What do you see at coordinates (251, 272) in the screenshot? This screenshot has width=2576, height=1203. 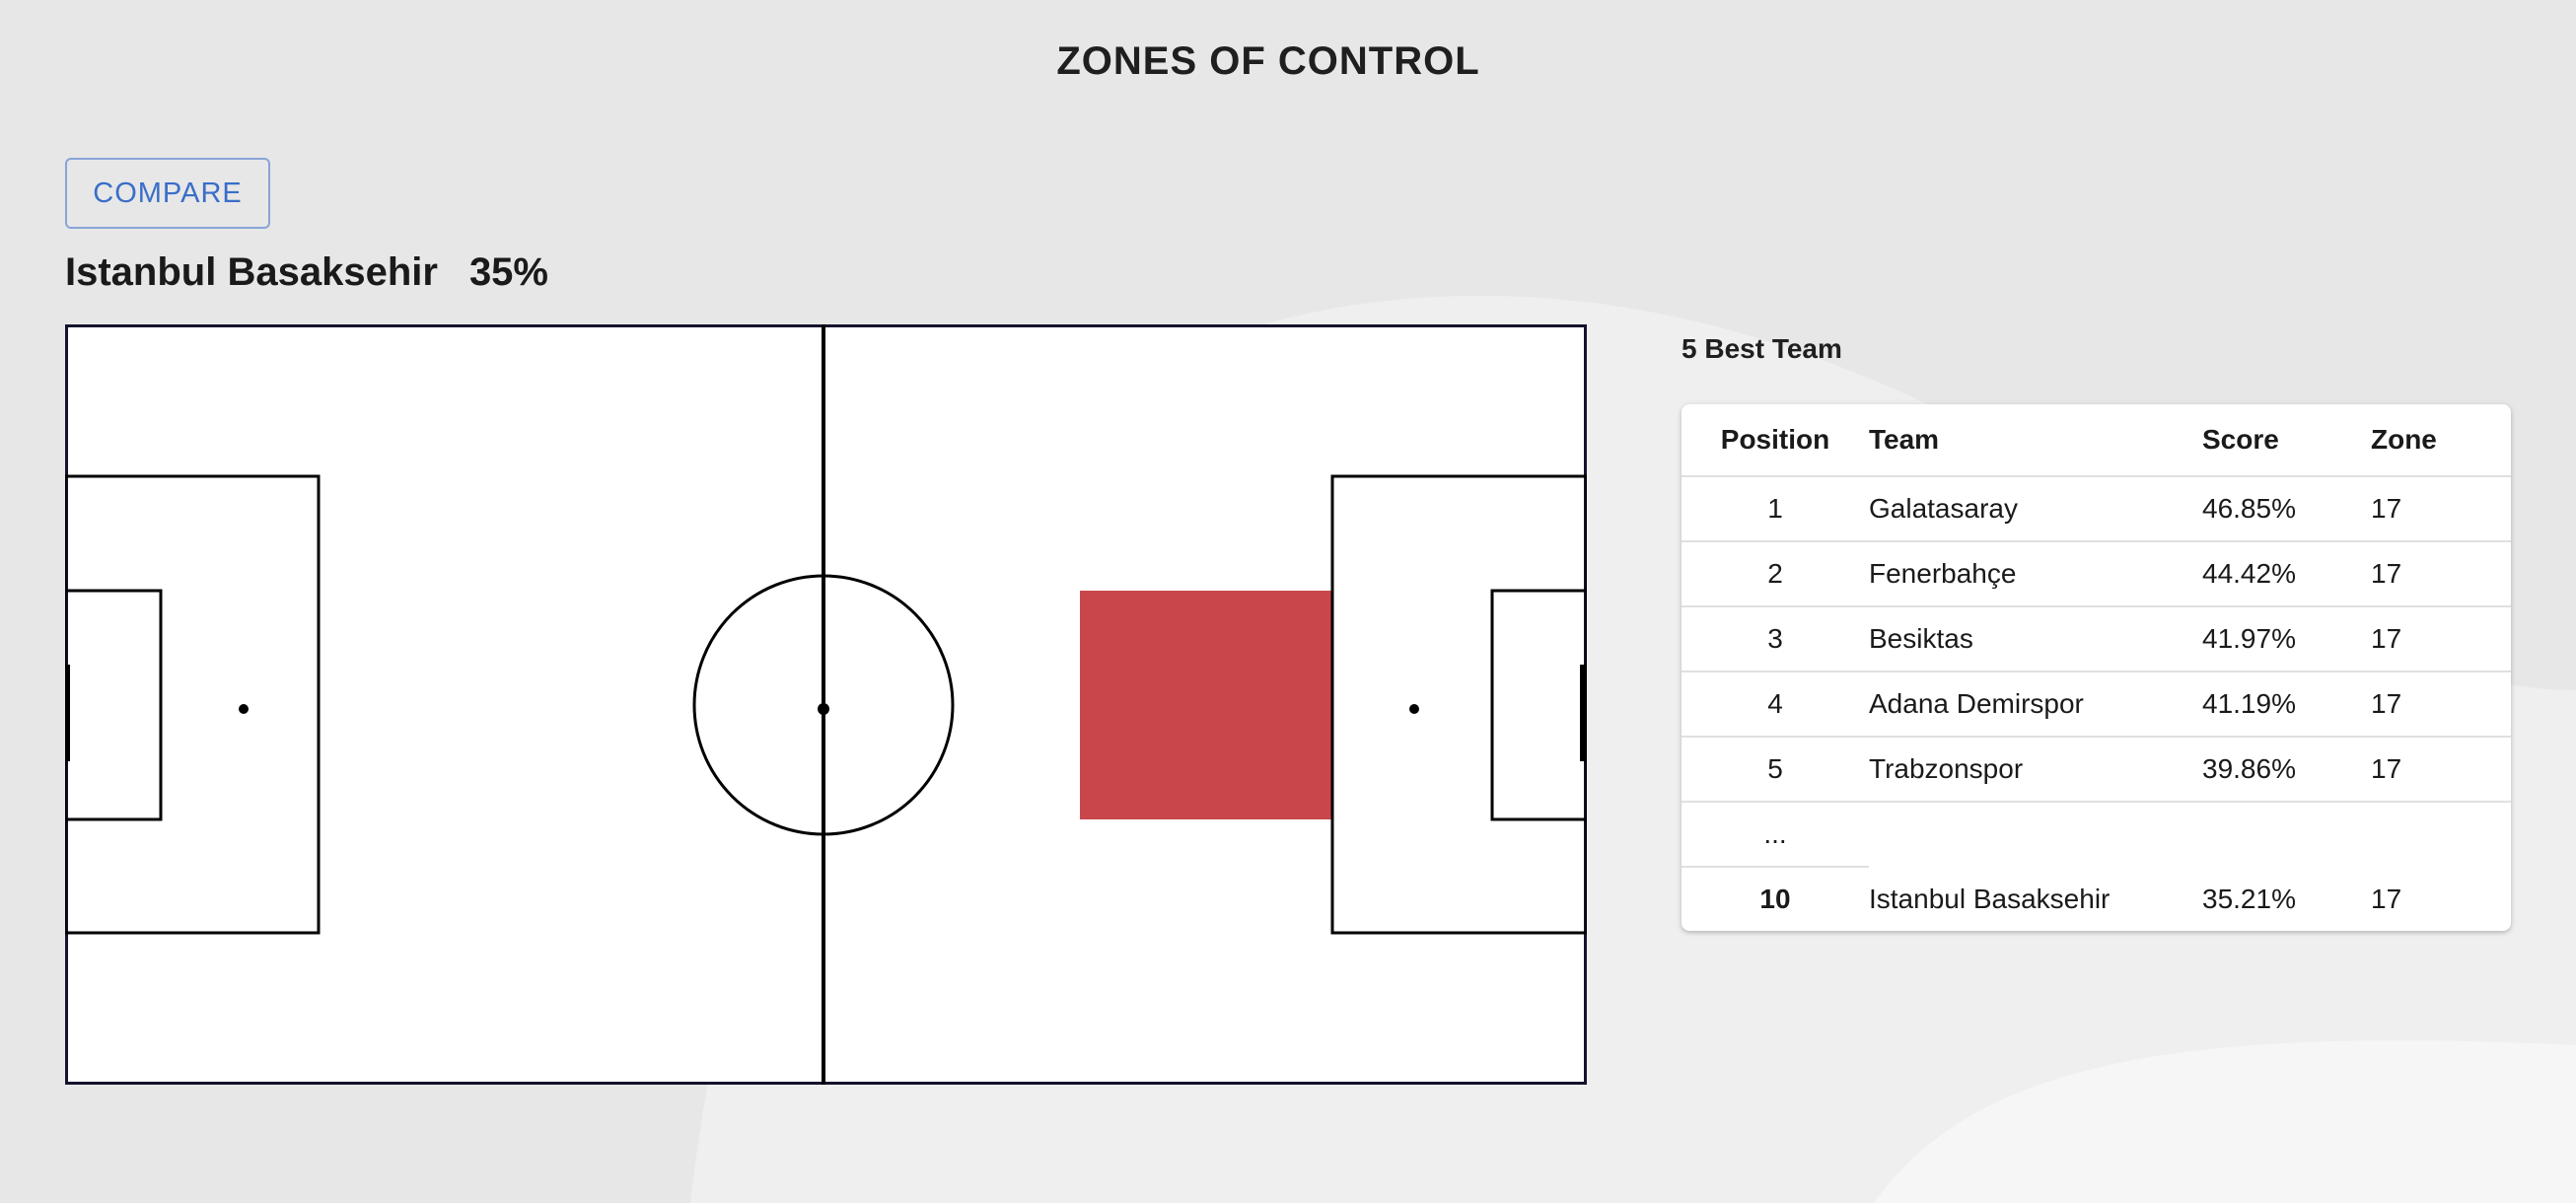 I see `selected-team-name: Istanbul Basaksehir` at bounding box center [251, 272].